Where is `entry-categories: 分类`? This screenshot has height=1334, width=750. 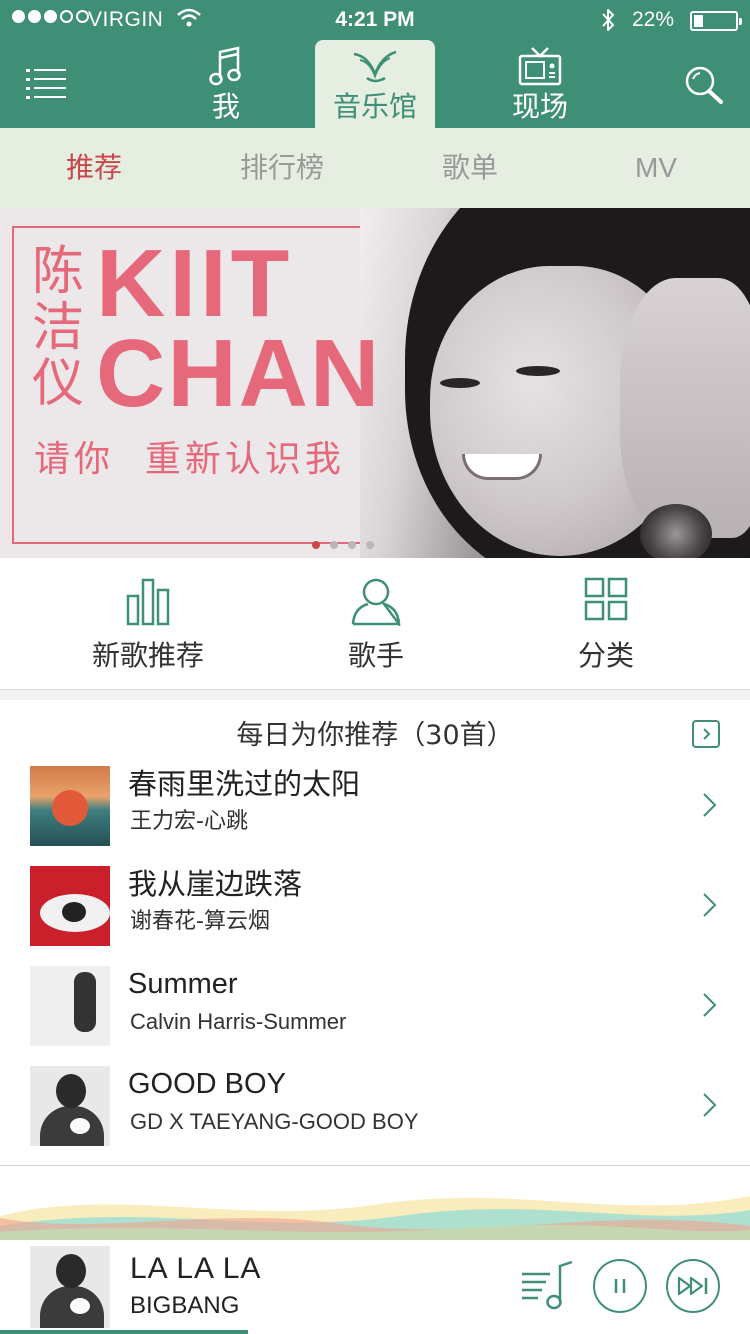 entry-categories: 分类 is located at coordinates (606, 624).